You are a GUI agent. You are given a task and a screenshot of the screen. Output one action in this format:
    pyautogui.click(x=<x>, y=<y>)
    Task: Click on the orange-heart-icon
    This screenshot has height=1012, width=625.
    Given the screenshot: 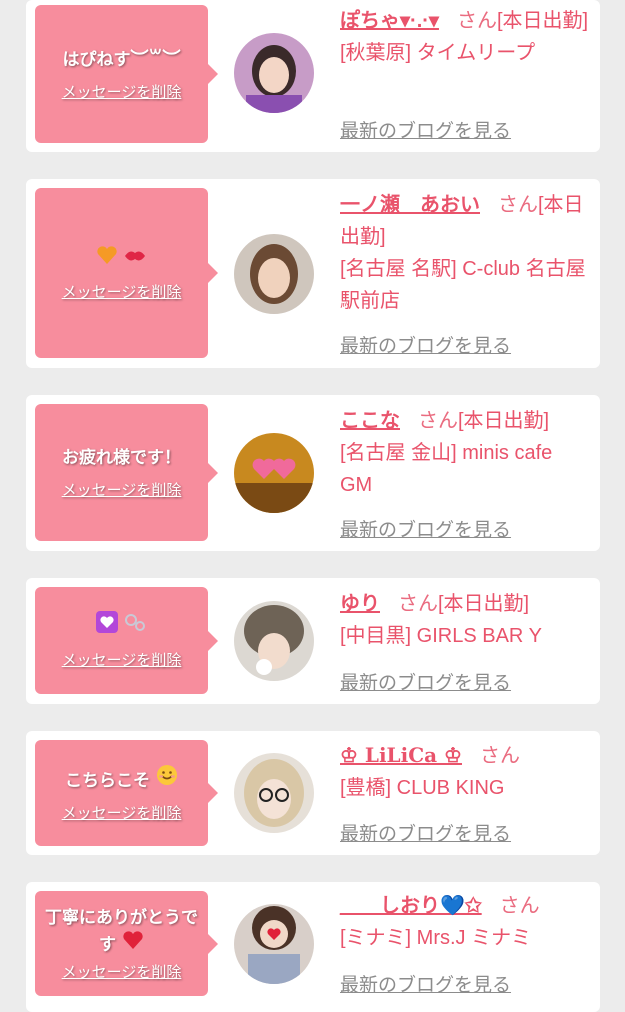 What is the action you would take?
    pyautogui.click(x=106, y=254)
    